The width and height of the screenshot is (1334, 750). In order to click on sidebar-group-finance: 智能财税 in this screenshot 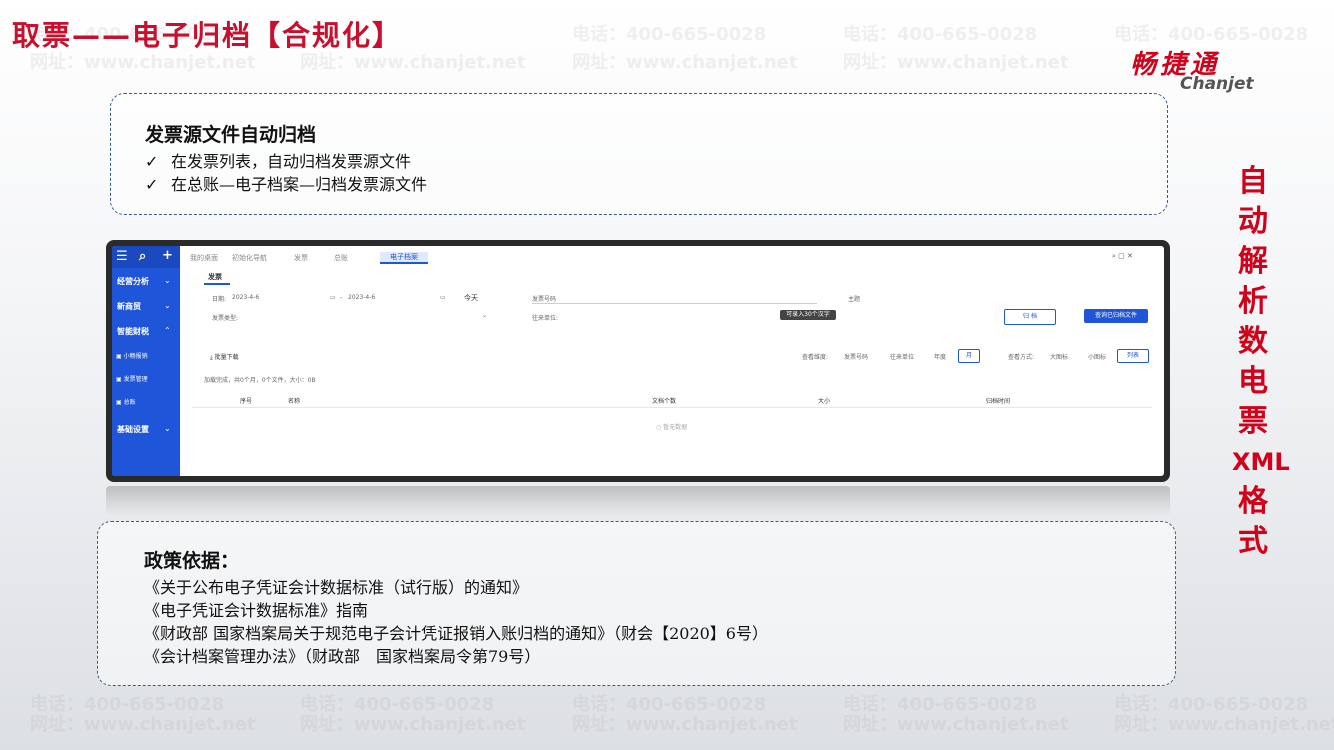, I will do `click(133, 331)`.